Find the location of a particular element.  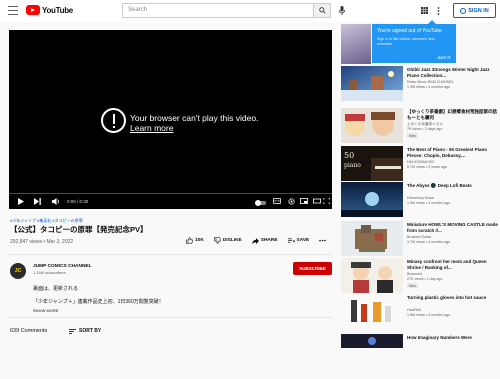

apps-grid-icon is located at coordinates (424, 10).